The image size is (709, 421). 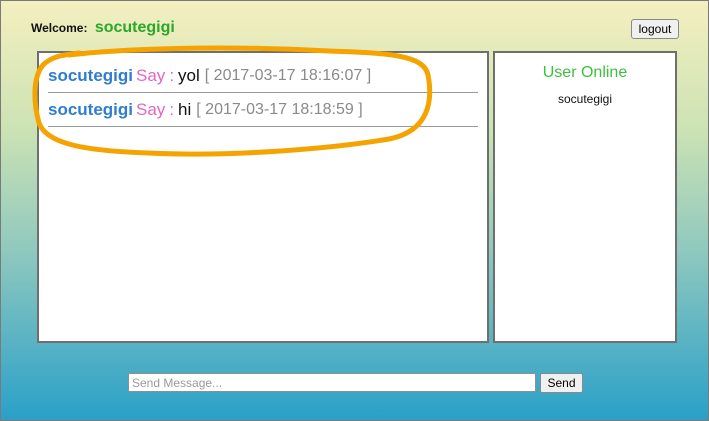 What do you see at coordinates (189, 75) in the screenshot?
I see `message-text: yol` at bounding box center [189, 75].